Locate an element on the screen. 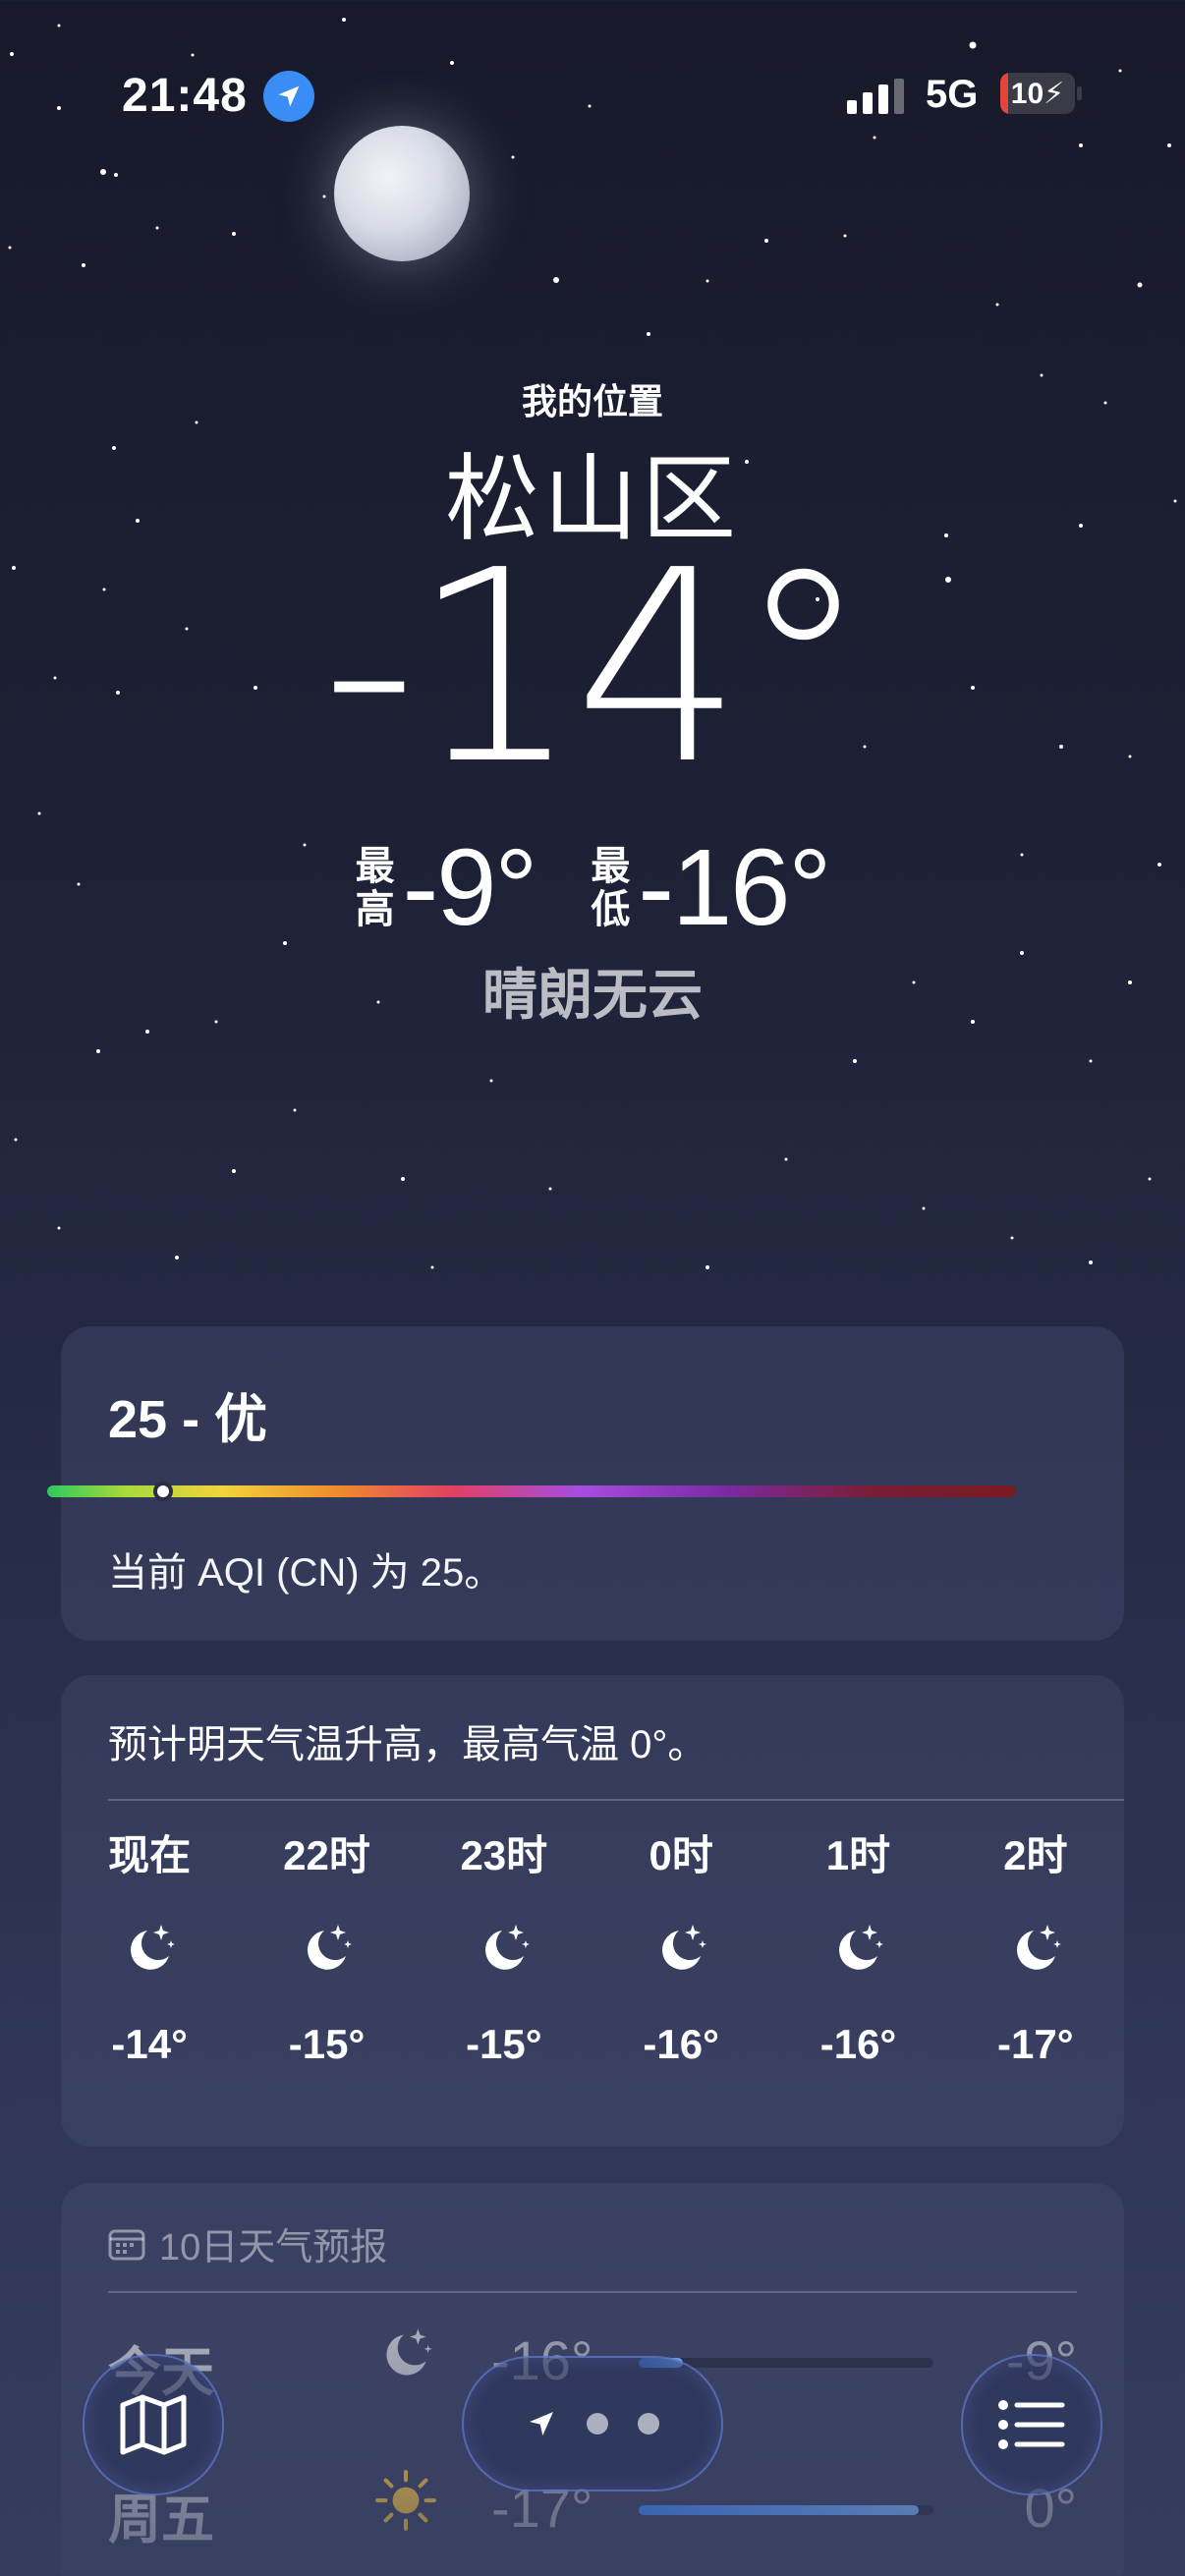 The image size is (1185, 2576). low-temperature: 最低 -16° is located at coordinates (711, 887).